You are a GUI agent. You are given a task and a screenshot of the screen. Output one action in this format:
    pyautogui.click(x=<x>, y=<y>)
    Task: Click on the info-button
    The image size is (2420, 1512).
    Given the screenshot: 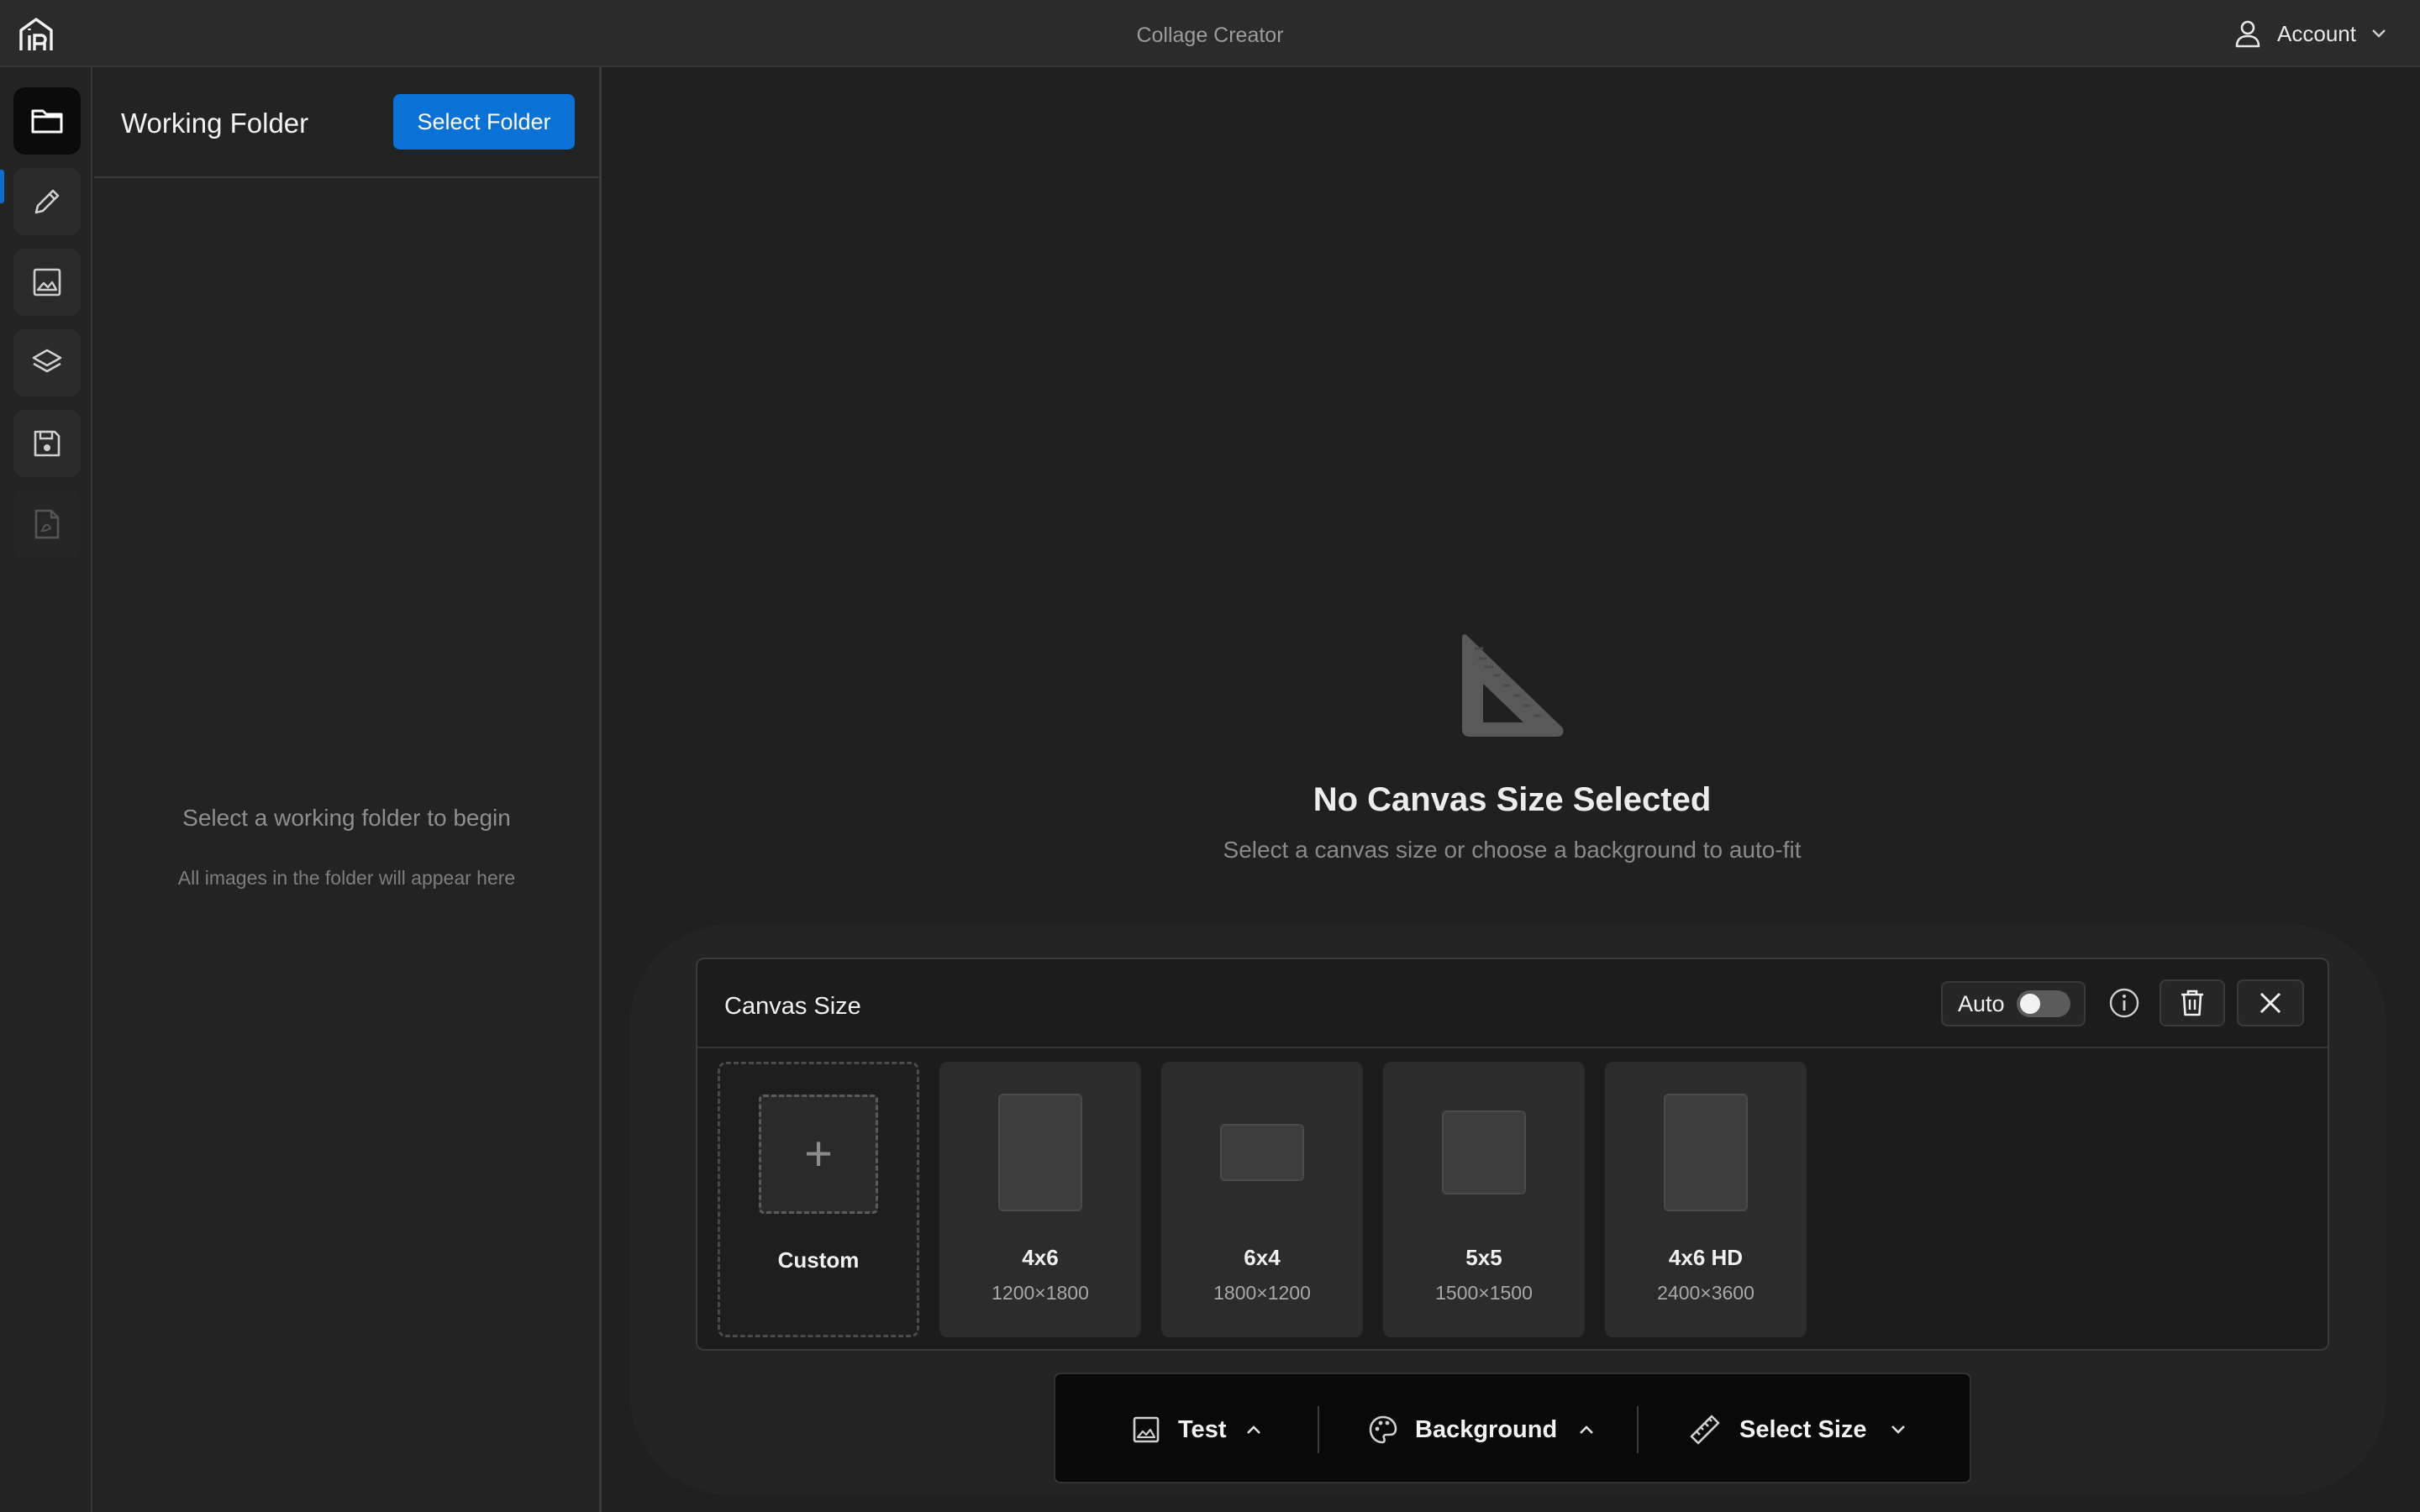 What is the action you would take?
    pyautogui.click(x=2124, y=1002)
    